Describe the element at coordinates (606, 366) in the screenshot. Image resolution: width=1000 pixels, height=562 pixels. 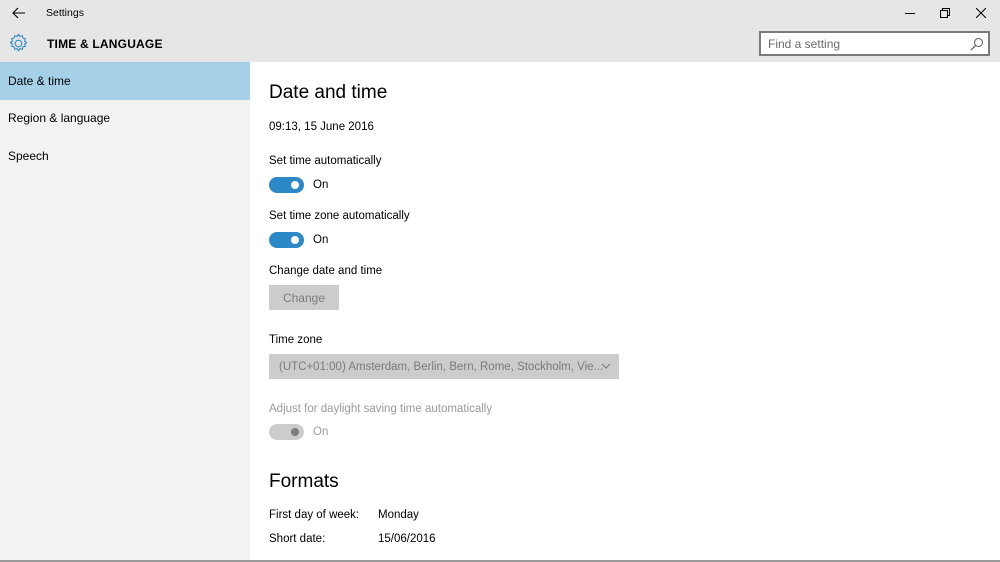
I see `chevron-down-icon` at that location.